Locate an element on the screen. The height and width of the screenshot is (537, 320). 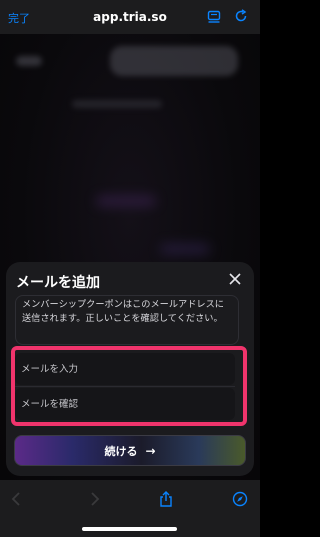
continue-label: 続ける is located at coordinates (121, 451).